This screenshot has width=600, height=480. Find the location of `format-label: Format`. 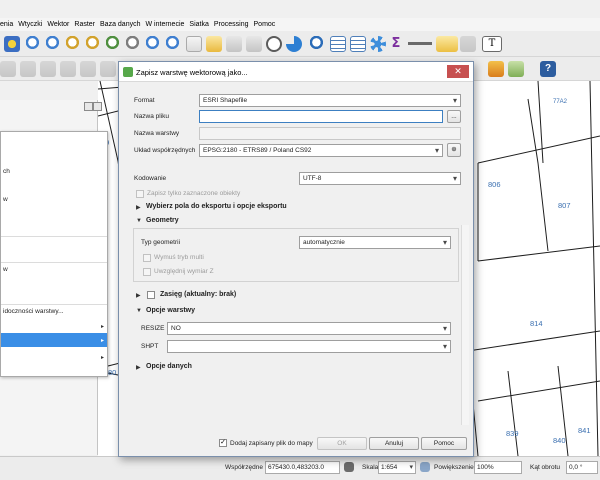

format-label: Format is located at coordinates (144, 100).